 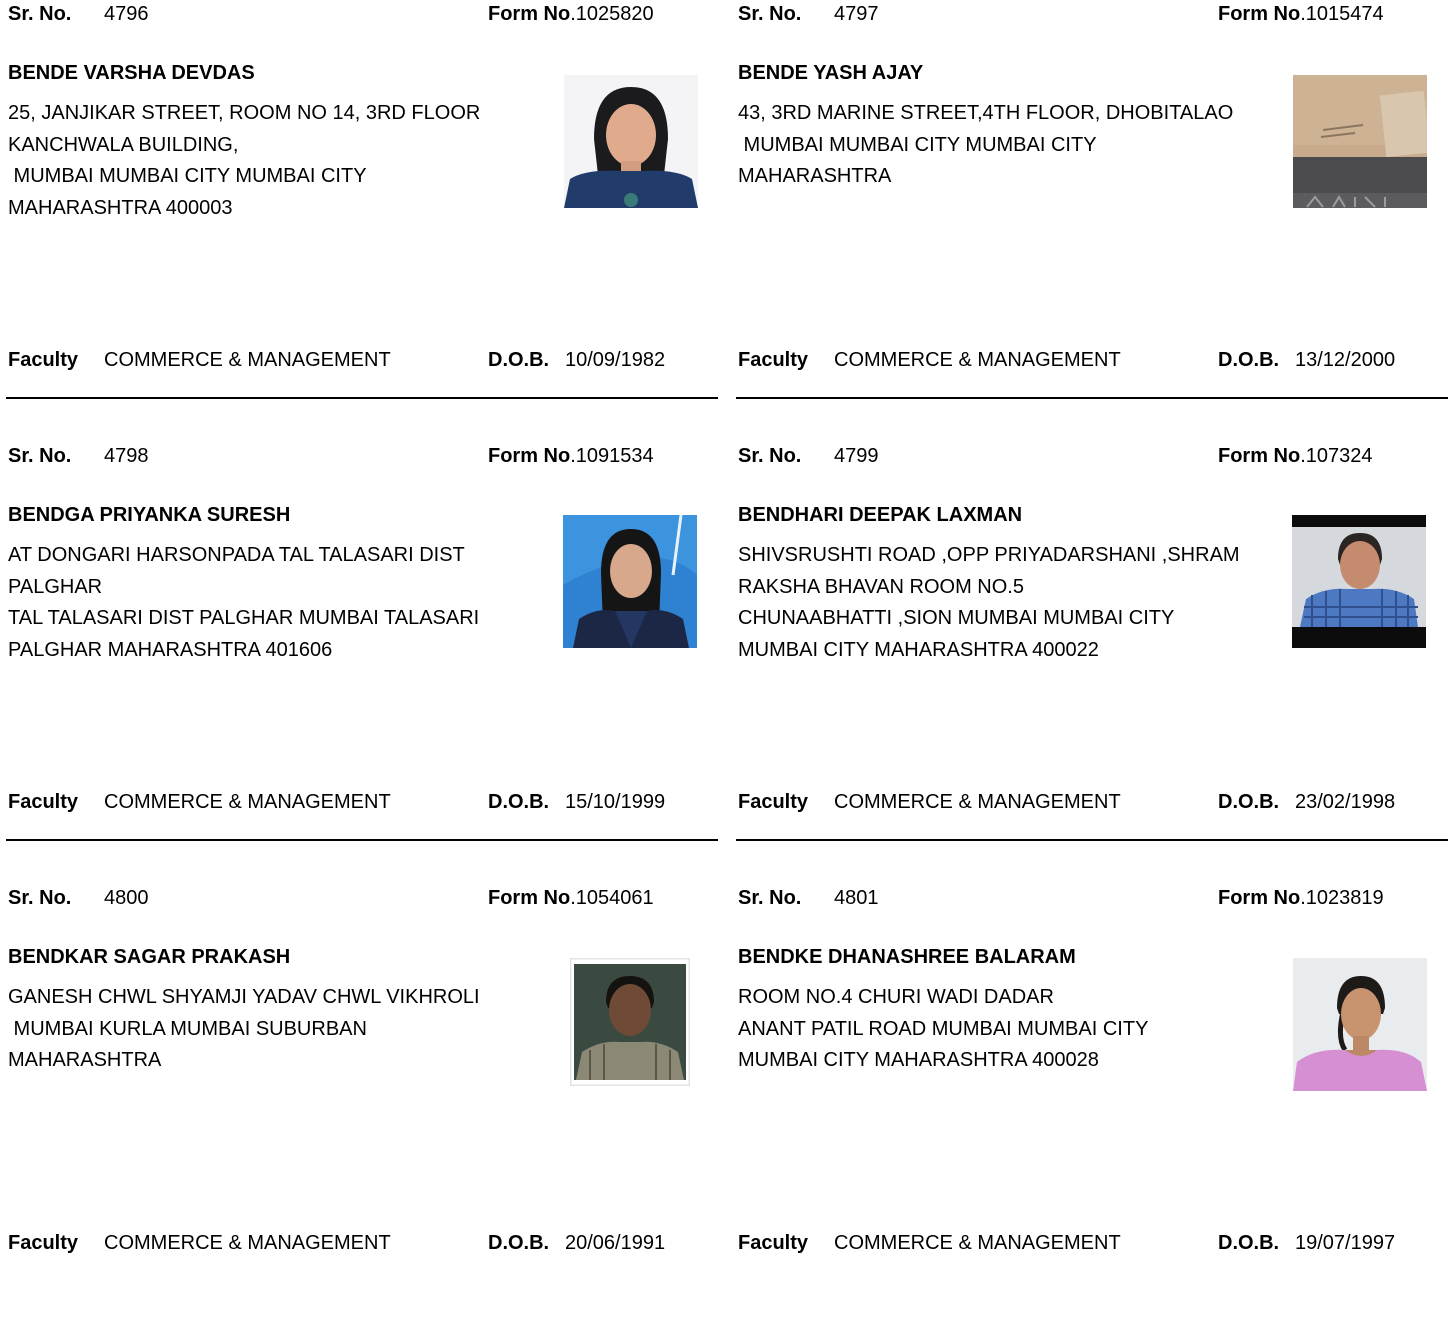 I want to click on address-line: MUMBAI KURLA MUMBAI SUBURBAN, so click(x=187, y=1028).